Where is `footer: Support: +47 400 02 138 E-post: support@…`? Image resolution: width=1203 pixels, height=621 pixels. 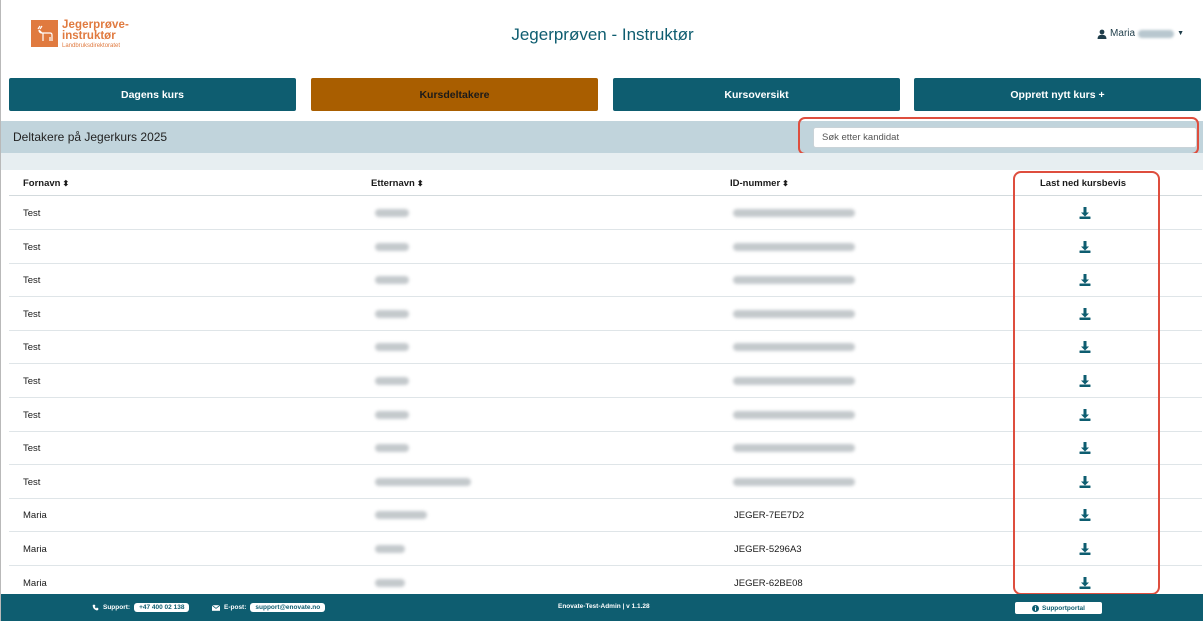
footer: Support: +47 400 02 138 E-post: support@… is located at coordinates (602, 607).